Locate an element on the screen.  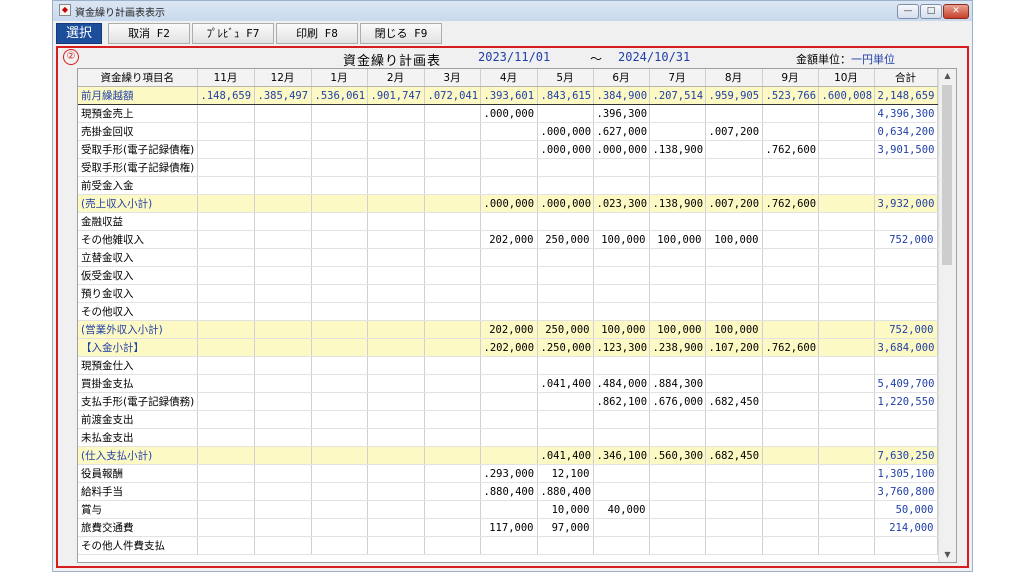
table-row: 前受金入金 is located at coordinates (508, 185).